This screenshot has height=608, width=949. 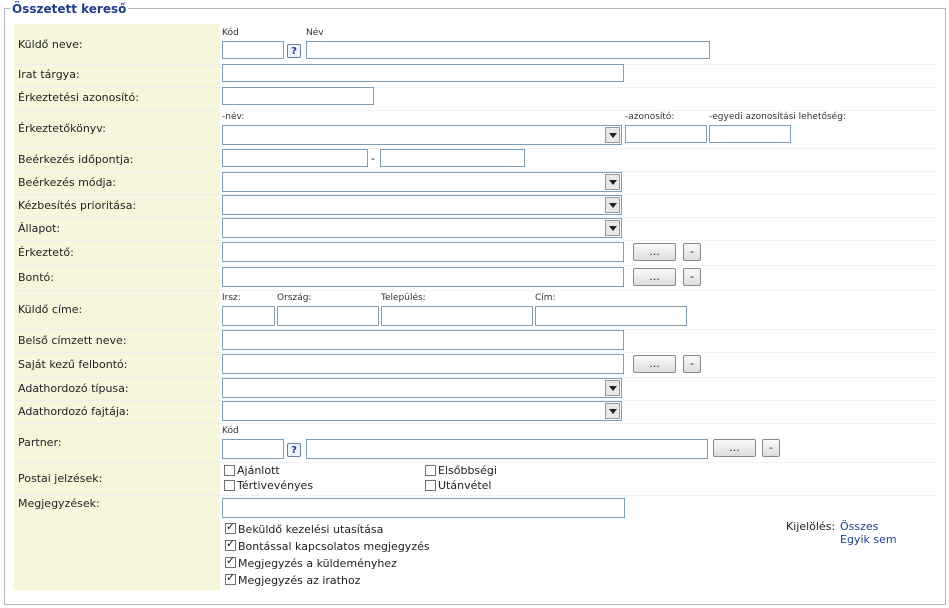 What do you see at coordinates (294, 51) in the screenshot?
I see `kuldo-help-button: ?` at bounding box center [294, 51].